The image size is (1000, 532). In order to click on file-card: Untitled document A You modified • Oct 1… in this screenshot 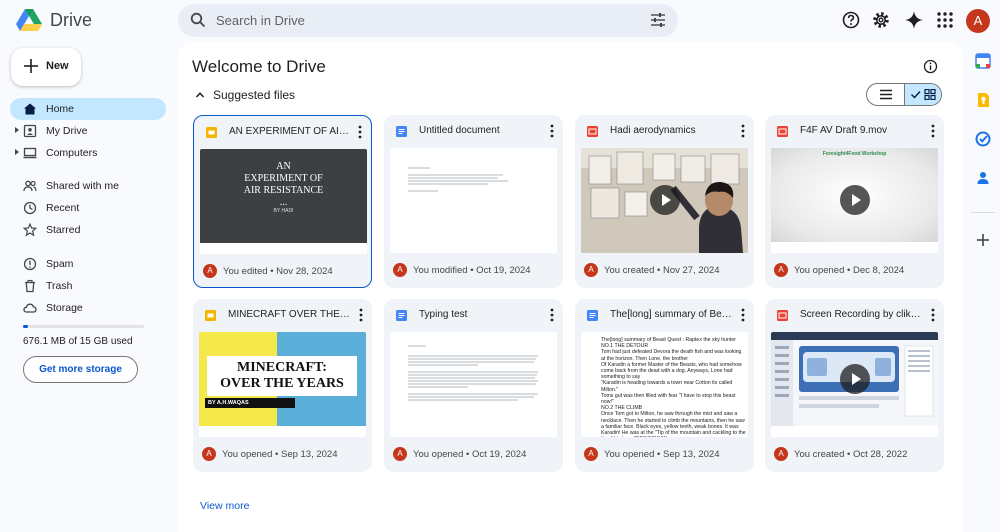, I will do `click(473, 201)`.